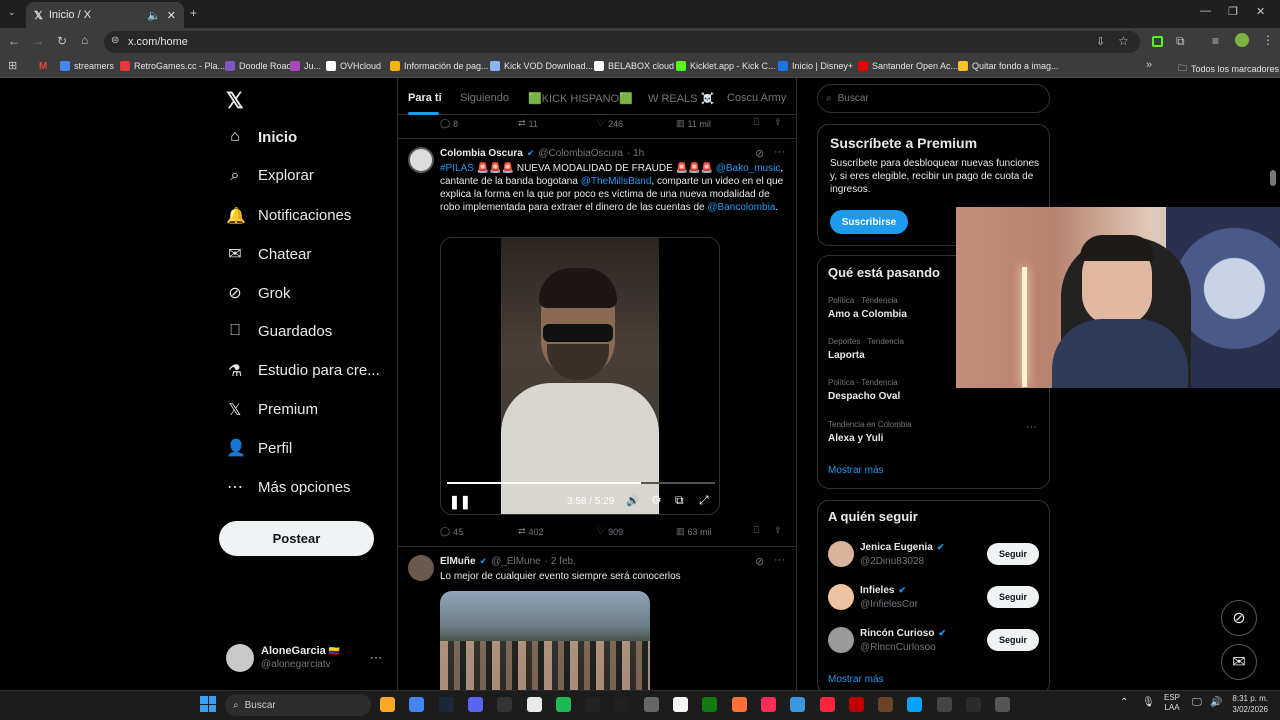 The width and height of the screenshot is (1280, 720). I want to click on nav-item-notificaciones: 🔔 Notificaciones, so click(288, 216).